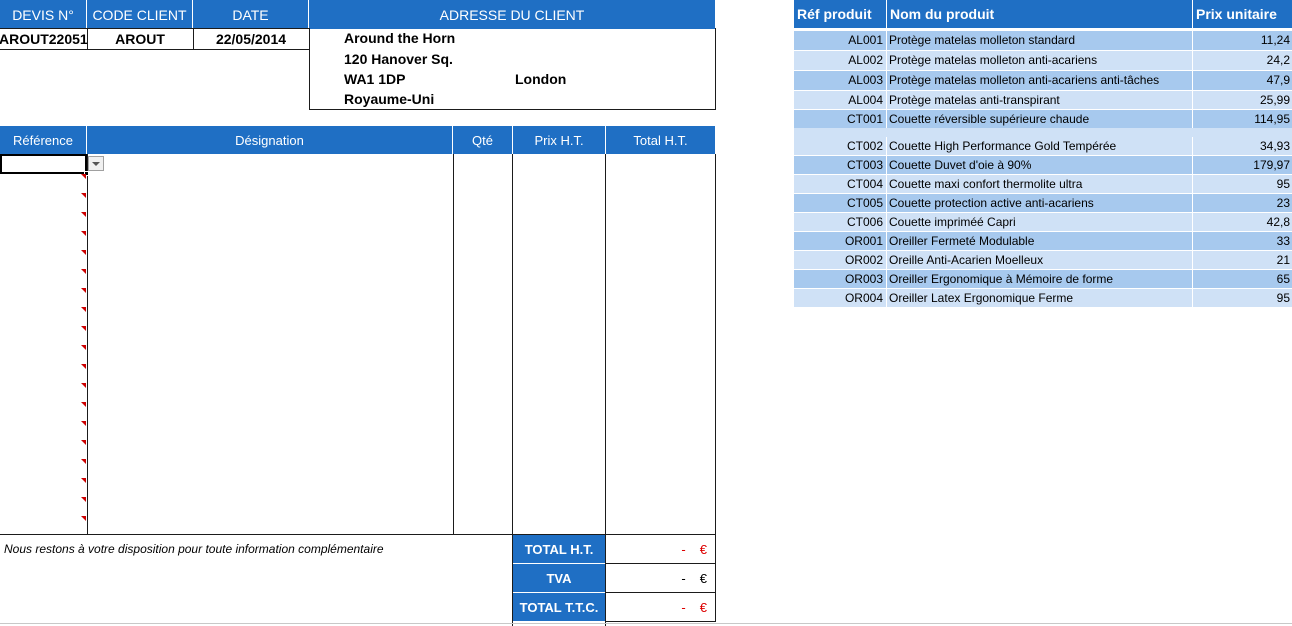  I want to click on product-name: Oreiller Latex Ergonomique Ferme, so click(1040, 298).